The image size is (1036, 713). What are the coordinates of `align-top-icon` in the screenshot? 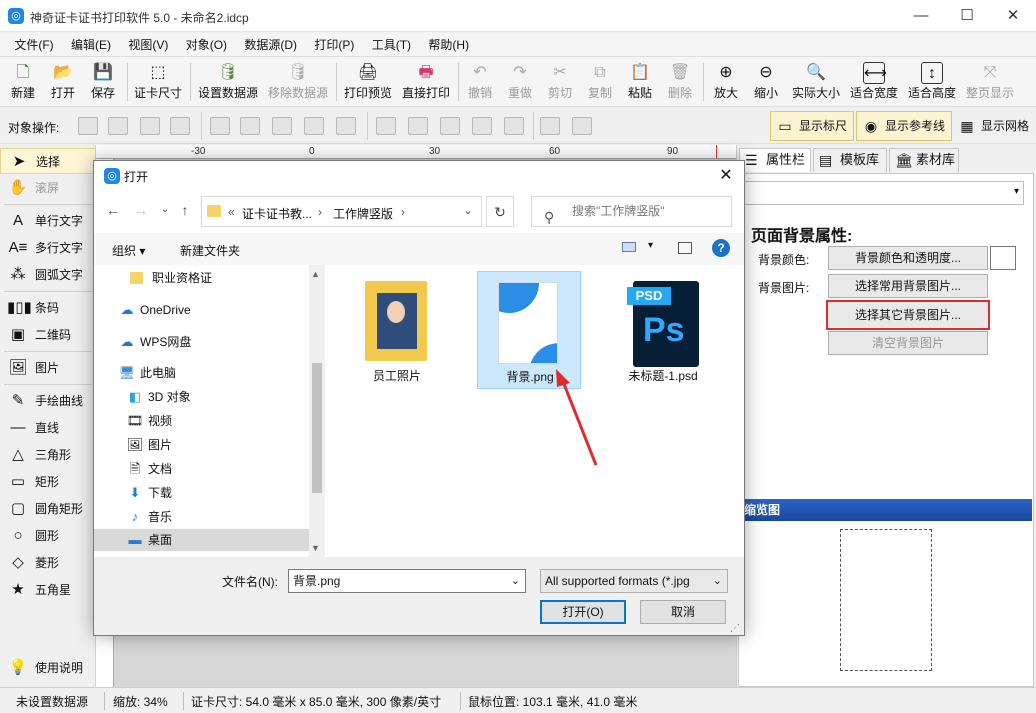 It's located at (386, 126).